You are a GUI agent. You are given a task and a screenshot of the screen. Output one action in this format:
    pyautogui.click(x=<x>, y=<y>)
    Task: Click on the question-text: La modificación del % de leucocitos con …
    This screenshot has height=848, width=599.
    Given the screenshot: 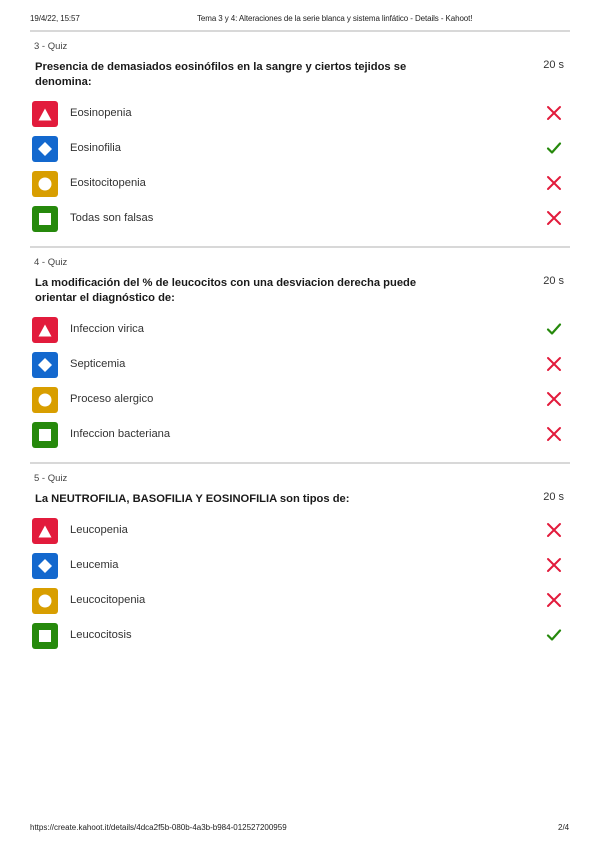 What is the action you would take?
    pyautogui.click(x=226, y=290)
    